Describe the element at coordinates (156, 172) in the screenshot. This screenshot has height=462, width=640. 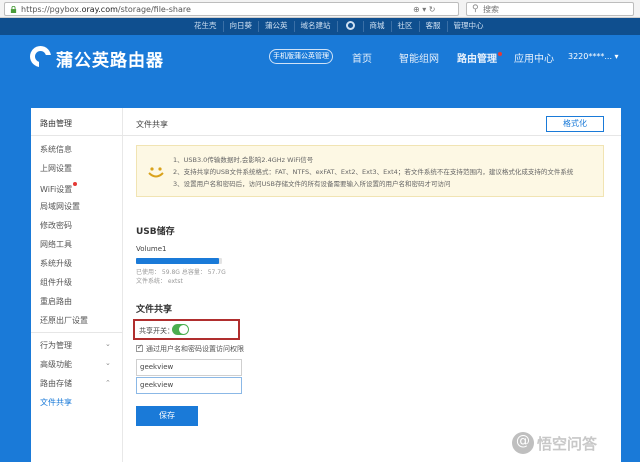
I see `smile-icon` at that location.